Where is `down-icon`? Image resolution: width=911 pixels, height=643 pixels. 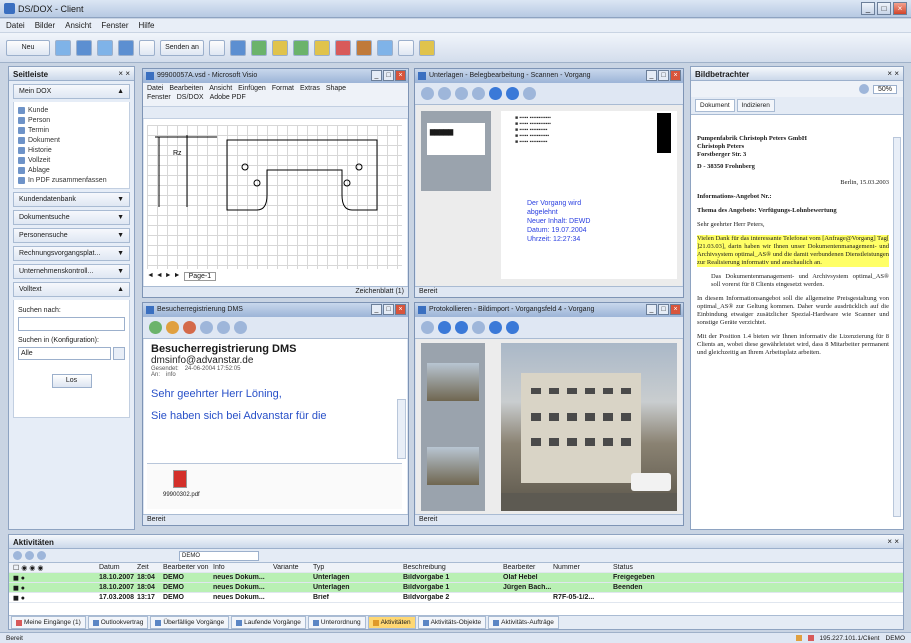 down-icon is located at coordinates (223, 327).